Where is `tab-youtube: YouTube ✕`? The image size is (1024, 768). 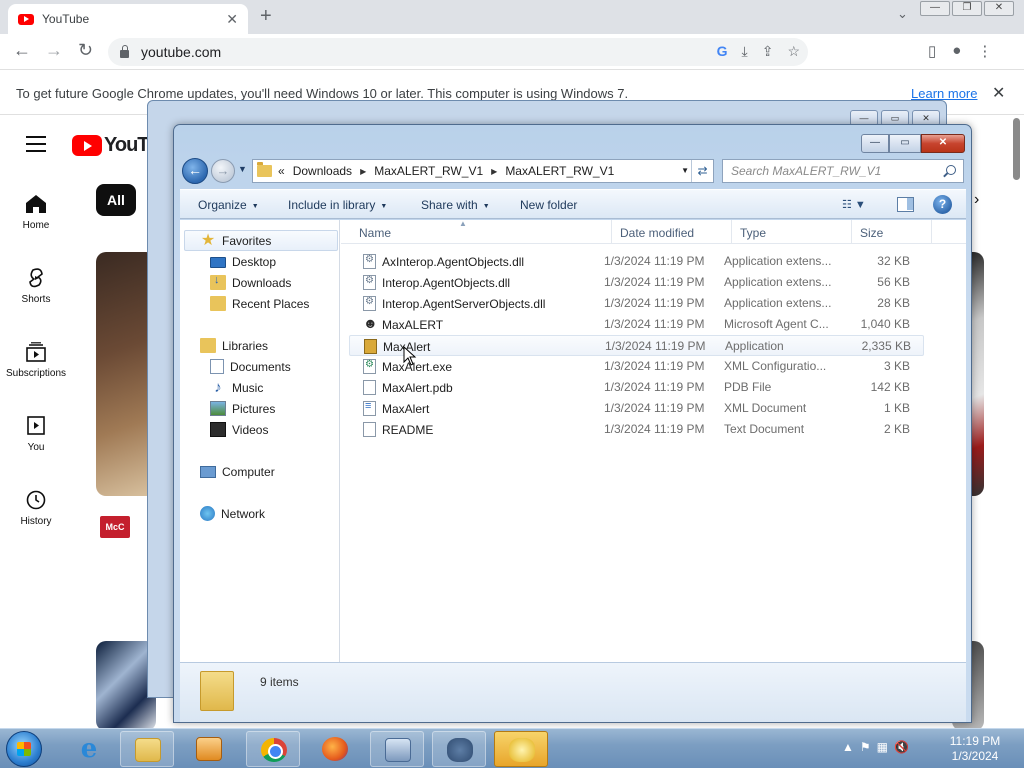
tab-youtube: YouTube ✕ is located at coordinates (128, 19).